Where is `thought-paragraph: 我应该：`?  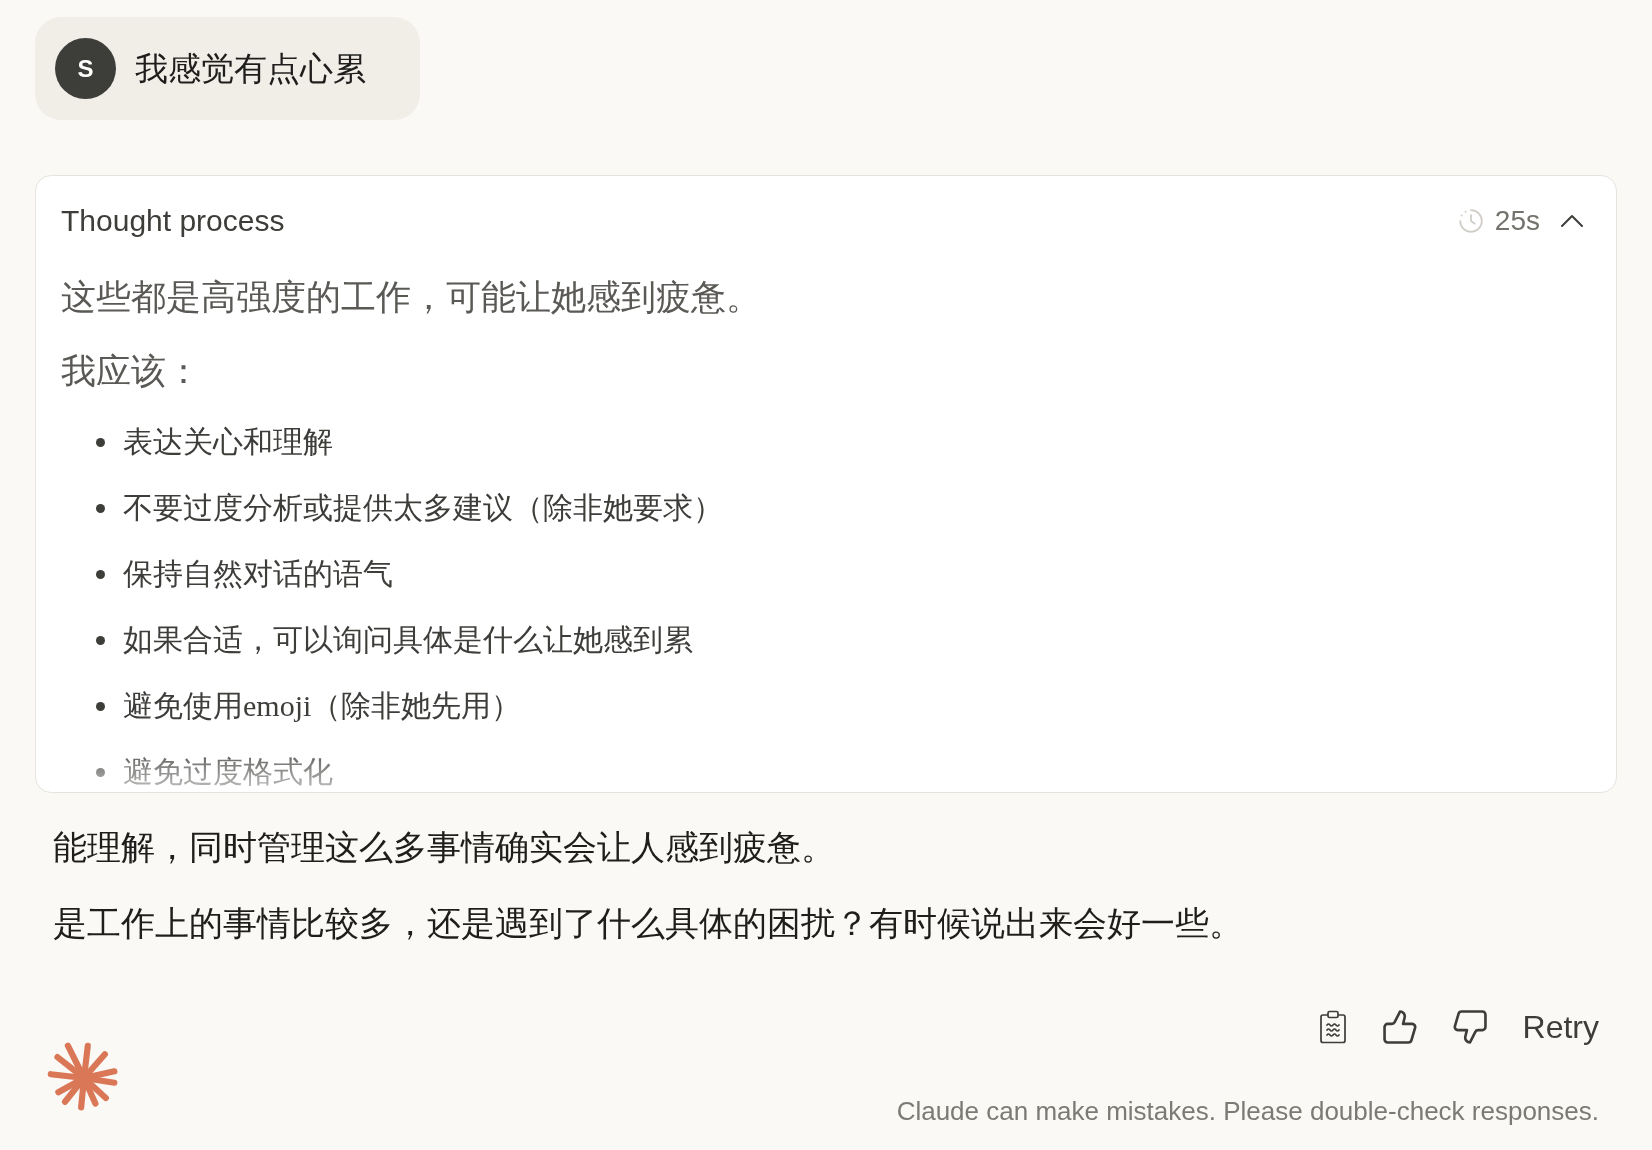 thought-paragraph: 我应该： is located at coordinates (131, 372).